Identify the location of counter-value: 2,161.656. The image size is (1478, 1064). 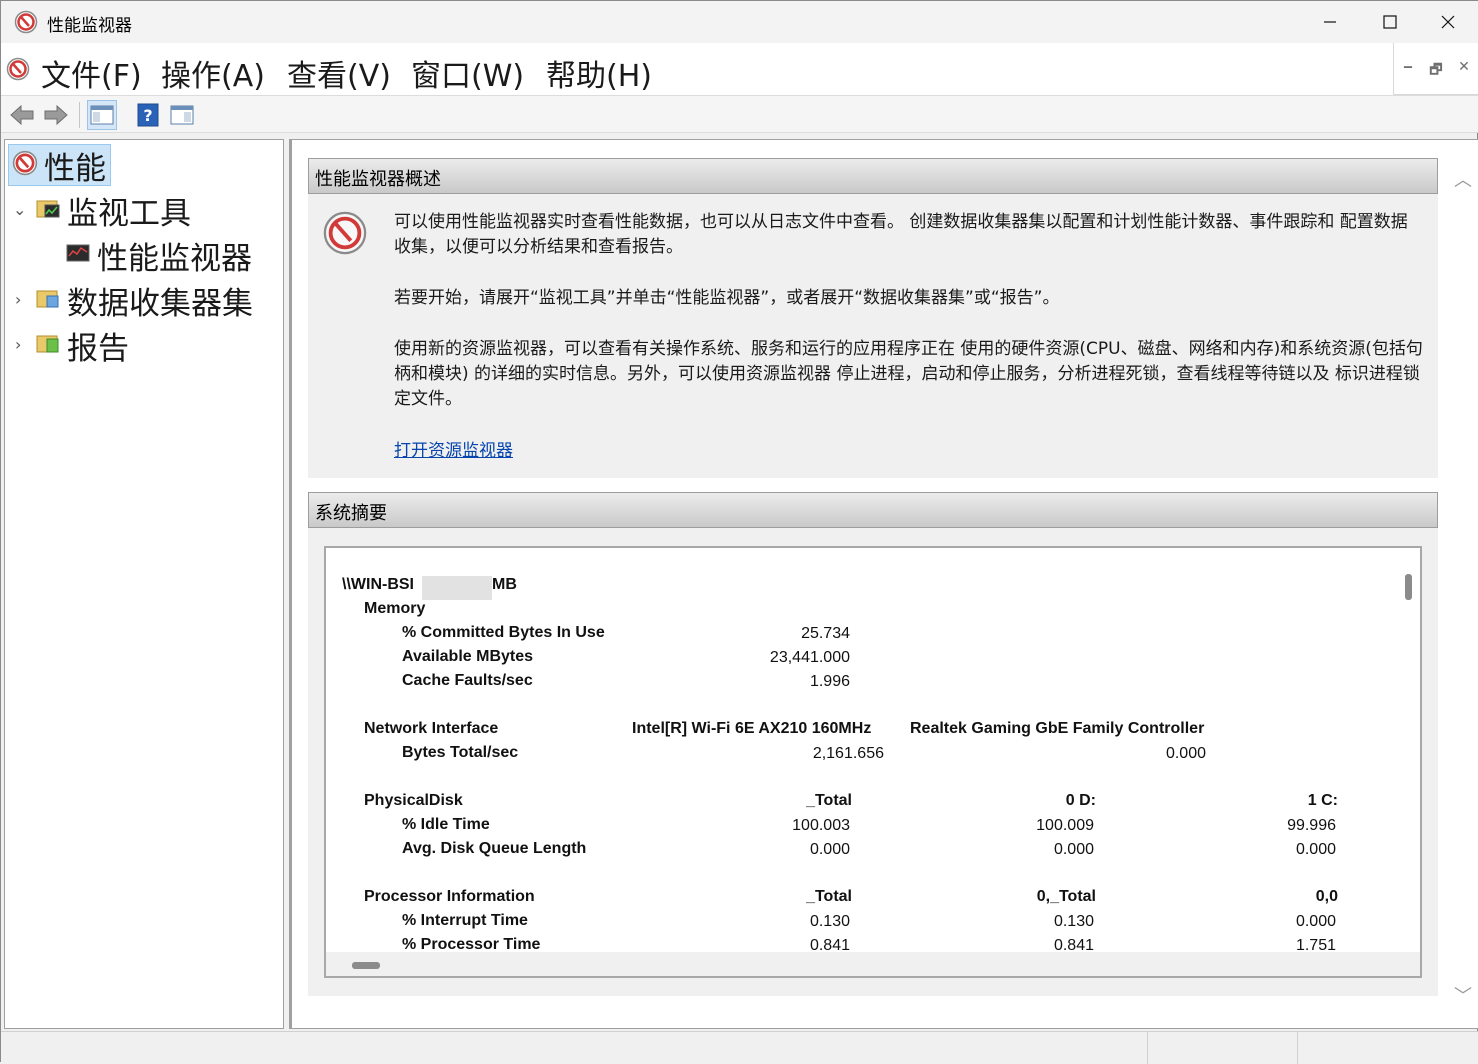
(848, 753).